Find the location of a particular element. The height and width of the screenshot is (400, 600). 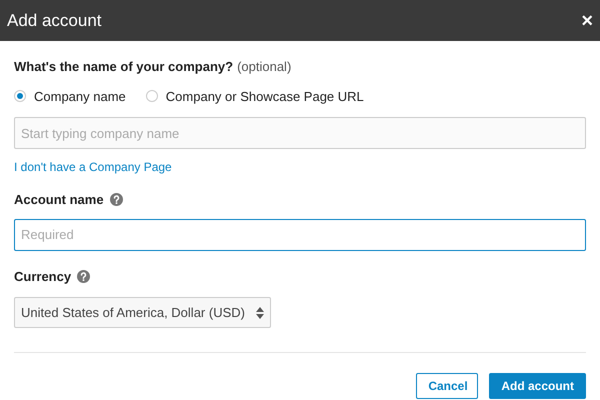

account-name-label: Account name is located at coordinates (59, 200).